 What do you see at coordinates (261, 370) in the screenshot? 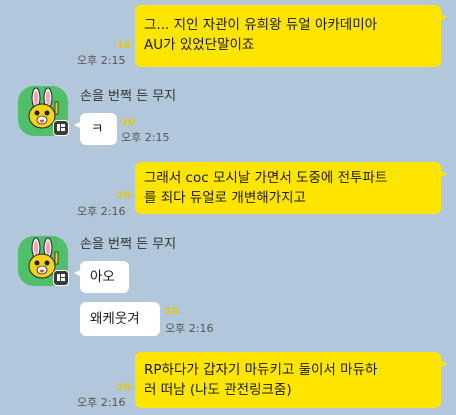
I see `message-line: RP하다가 갑자기 마듀키고 둘이서 마듀하` at bounding box center [261, 370].